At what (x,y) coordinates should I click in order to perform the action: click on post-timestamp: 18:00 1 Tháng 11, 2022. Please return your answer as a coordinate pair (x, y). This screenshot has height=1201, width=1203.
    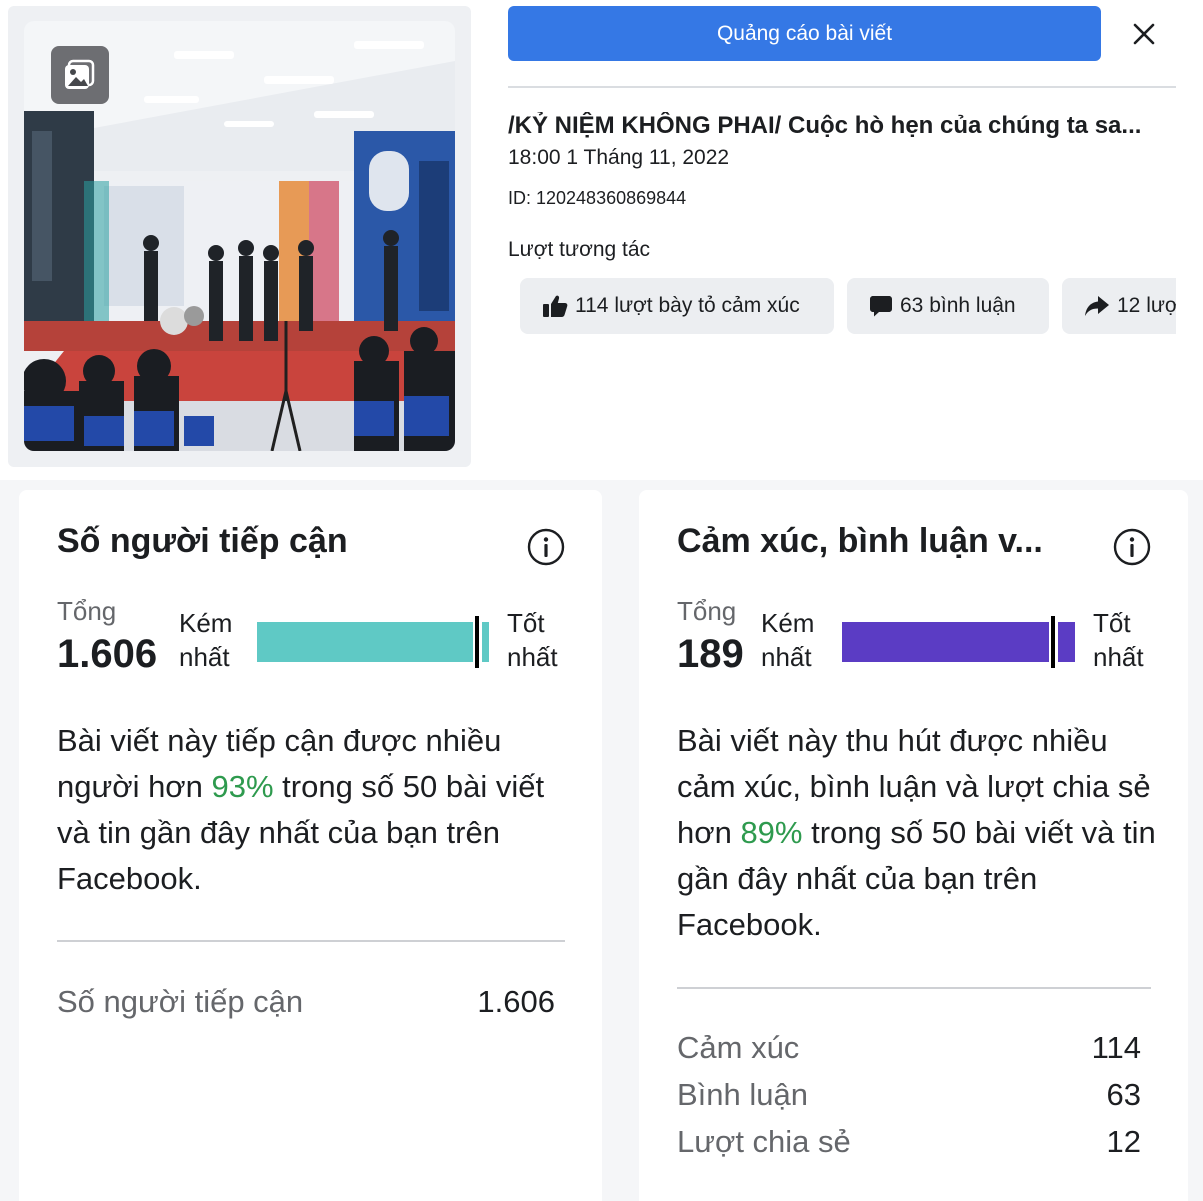
    Looking at the image, I should click on (619, 157).